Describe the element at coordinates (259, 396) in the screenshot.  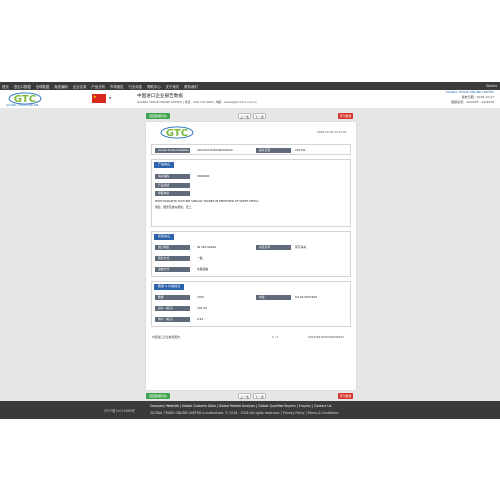
I see `next-button-bottom: 下一条` at that location.